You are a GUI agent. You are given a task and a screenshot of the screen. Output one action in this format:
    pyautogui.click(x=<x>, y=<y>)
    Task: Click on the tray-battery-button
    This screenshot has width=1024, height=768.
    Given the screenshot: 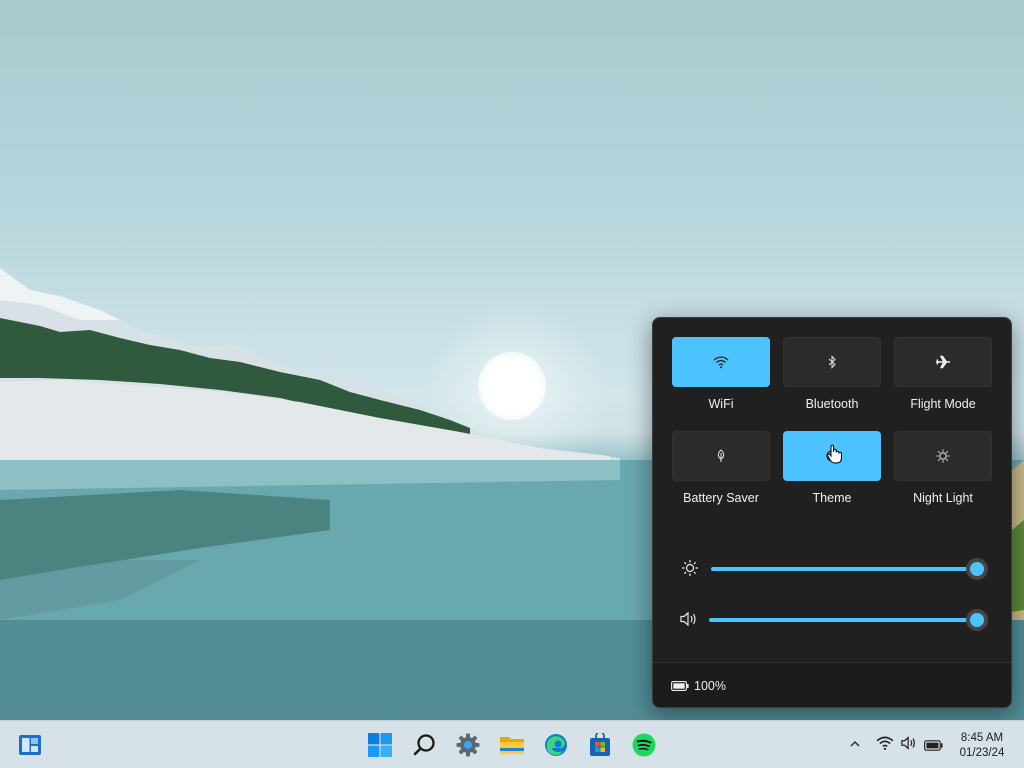 What is the action you would take?
    pyautogui.click(x=933, y=747)
    